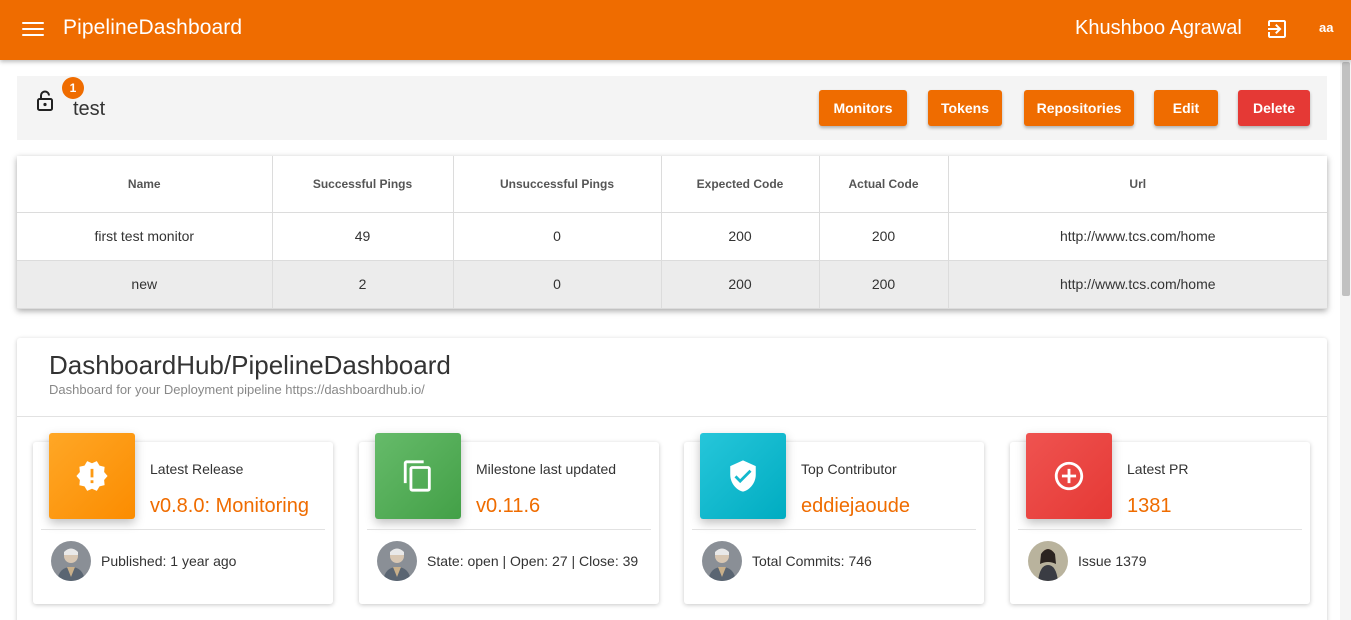 The width and height of the screenshot is (1351, 620). Describe the element at coordinates (533, 561) in the screenshot. I see `stat-footer: State: open | Open: 27 | Close: 39` at that location.